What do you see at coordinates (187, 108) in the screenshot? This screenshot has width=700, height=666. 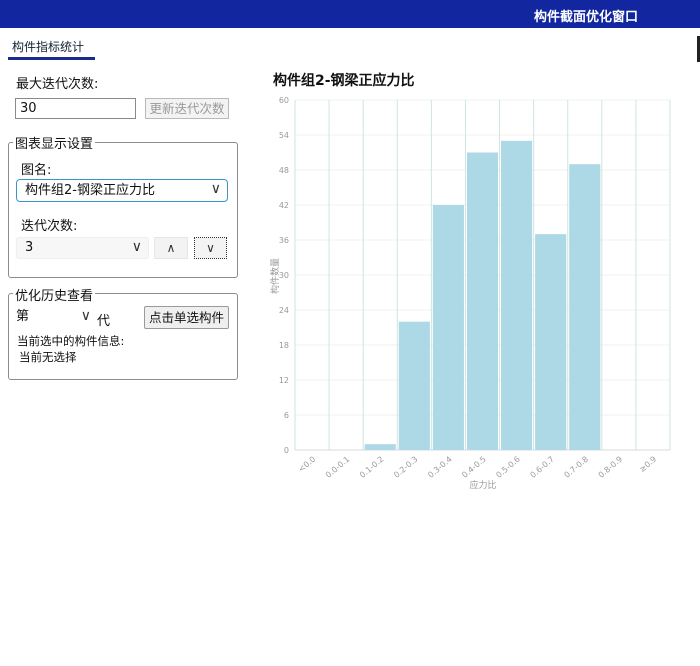 I see `update-iterations-button: 更新迭代次数` at bounding box center [187, 108].